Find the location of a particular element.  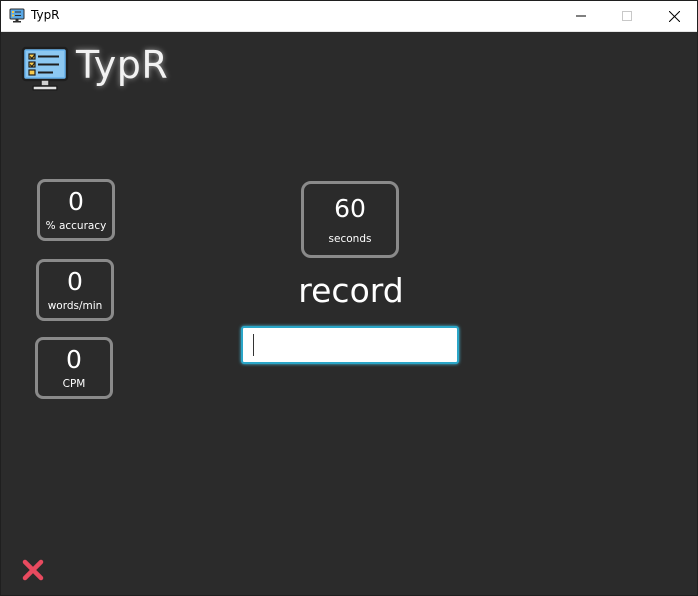

timer-box: 60 seconds is located at coordinates (350, 219).